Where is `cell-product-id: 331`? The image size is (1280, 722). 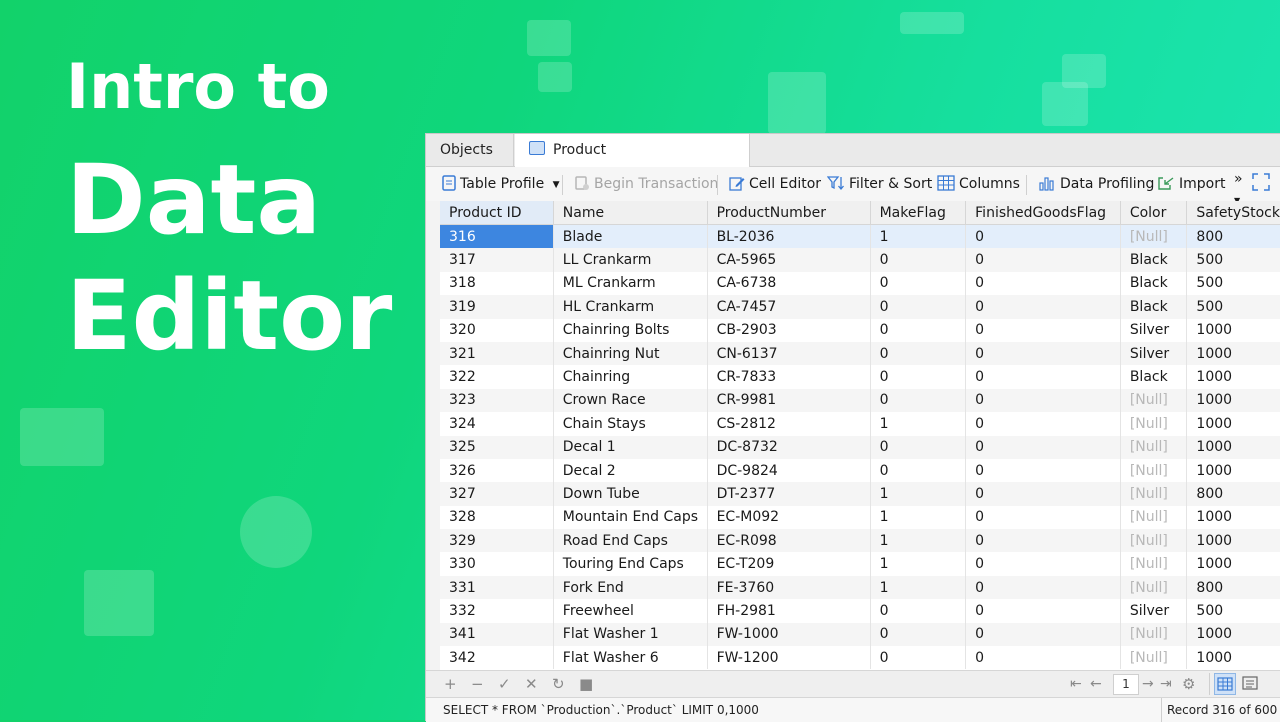
cell-product-id: 331 is located at coordinates (497, 587).